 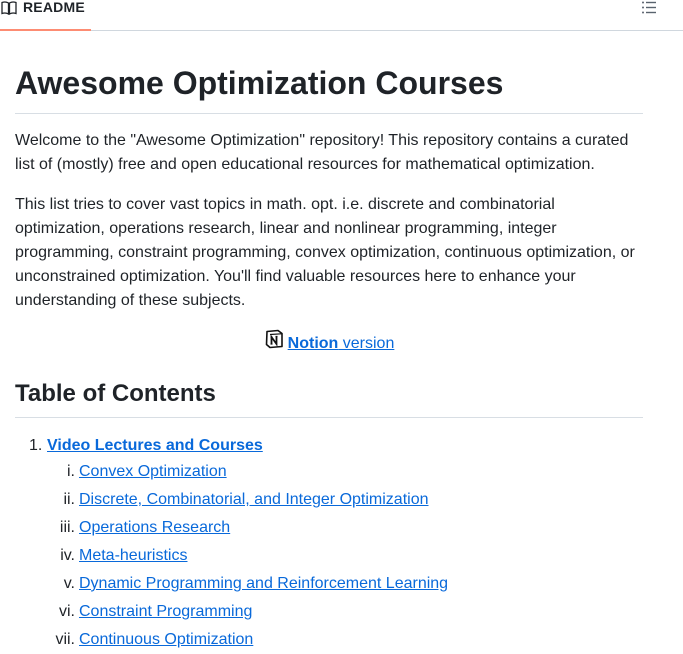 I want to click on toc-link-meta-heuristics: Meta-heuristics, so click(x=133, y=556).